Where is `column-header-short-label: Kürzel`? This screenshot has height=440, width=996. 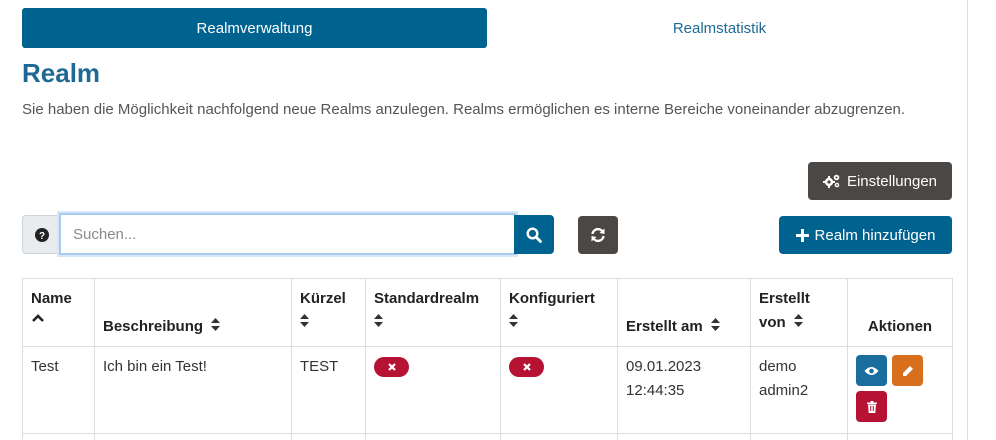 column-header-short-label: Kürzel is located at coordinates (323, 298).